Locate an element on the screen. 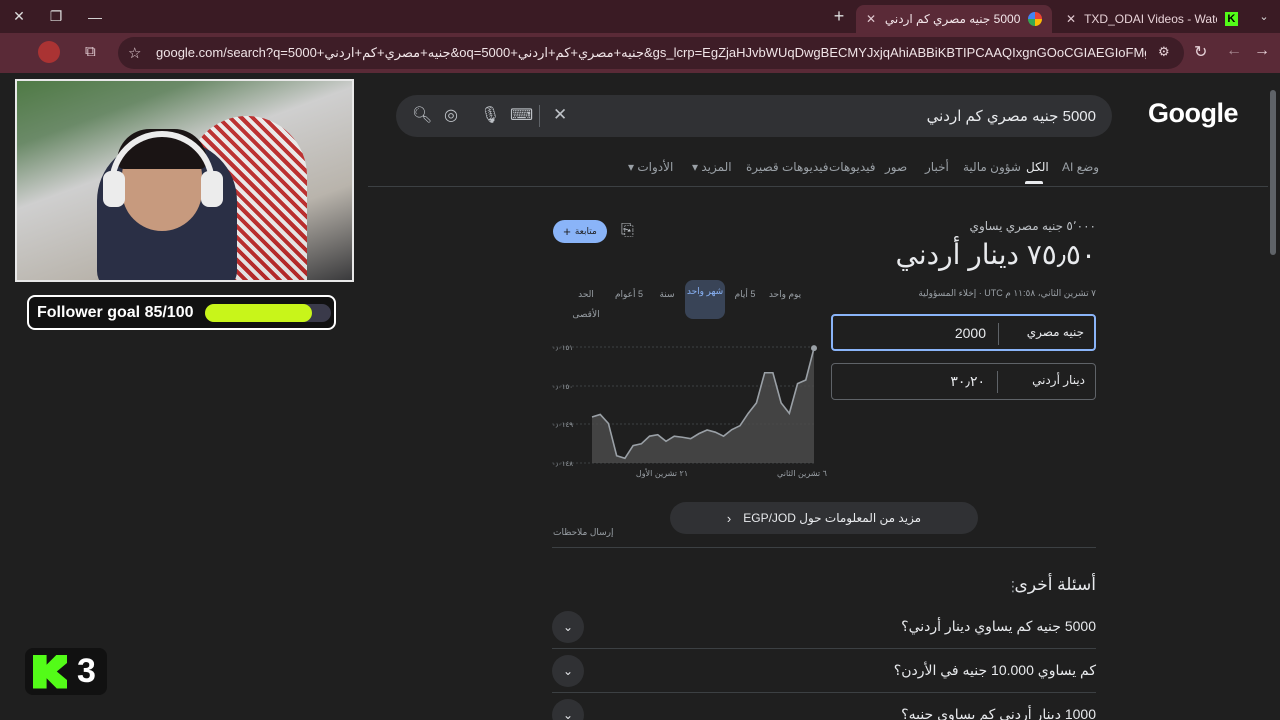 This screenshot has width=1280, height=720. close-window-button: ✕ is located at coordinates (19, 16).